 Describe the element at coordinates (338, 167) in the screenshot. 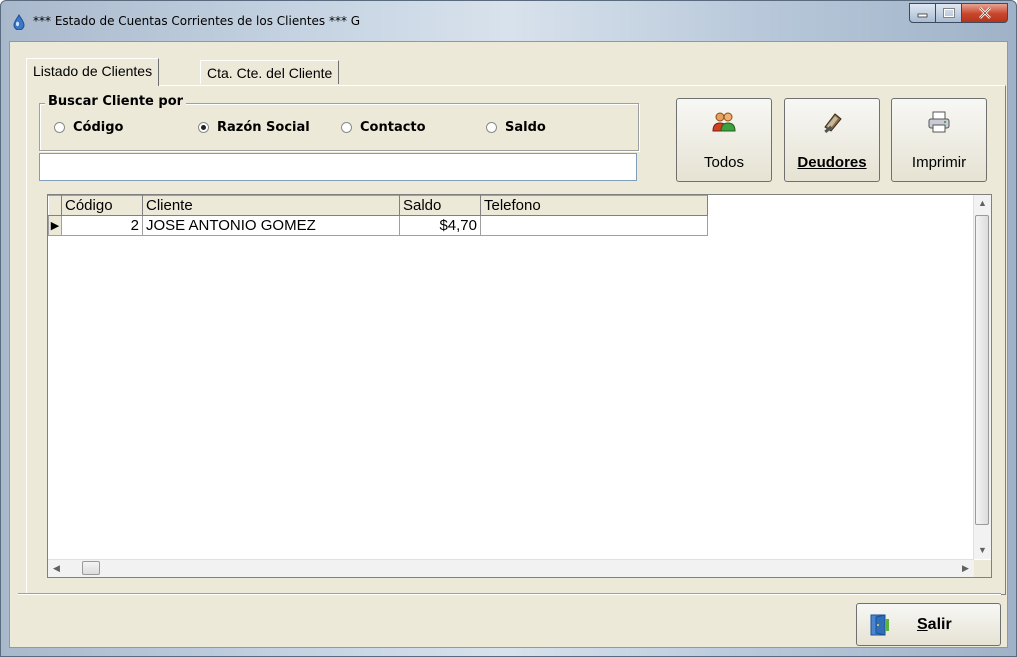

I see `search-input` at that location.